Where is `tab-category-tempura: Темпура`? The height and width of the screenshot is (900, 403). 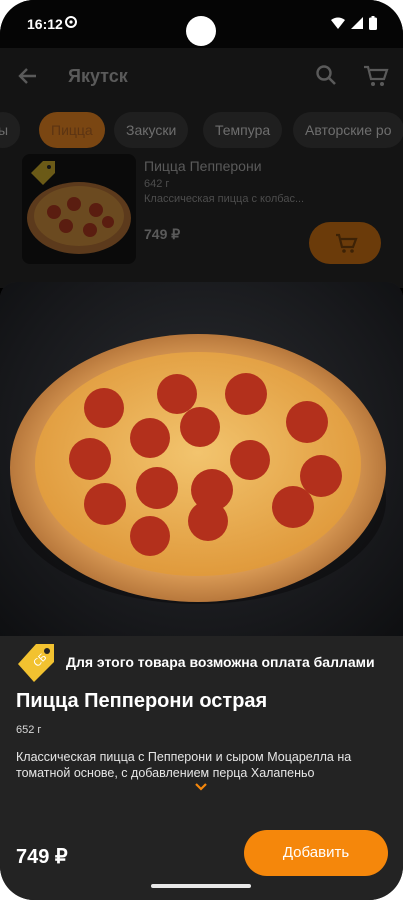 tab-category-tempura: Темпура is located at coordinates (243, 130).